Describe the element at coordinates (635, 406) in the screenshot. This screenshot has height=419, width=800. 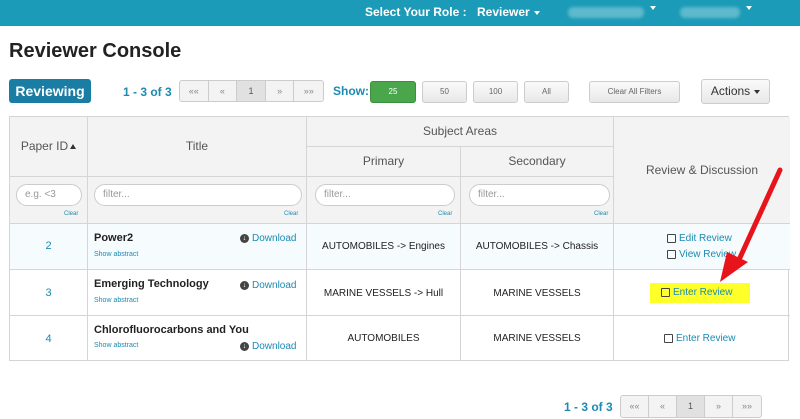
I see `first-page-button: ««` at that location.